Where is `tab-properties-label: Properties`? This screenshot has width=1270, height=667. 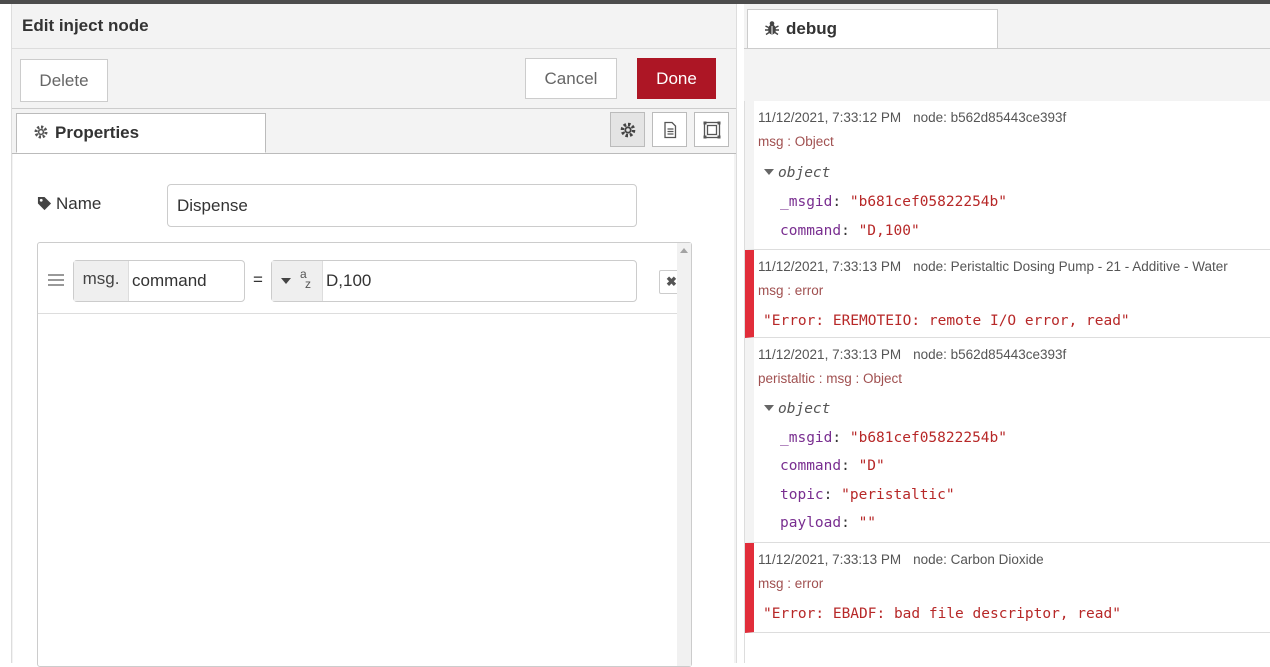
tab-properties-label: Properties is located at coordinates (97, 132).